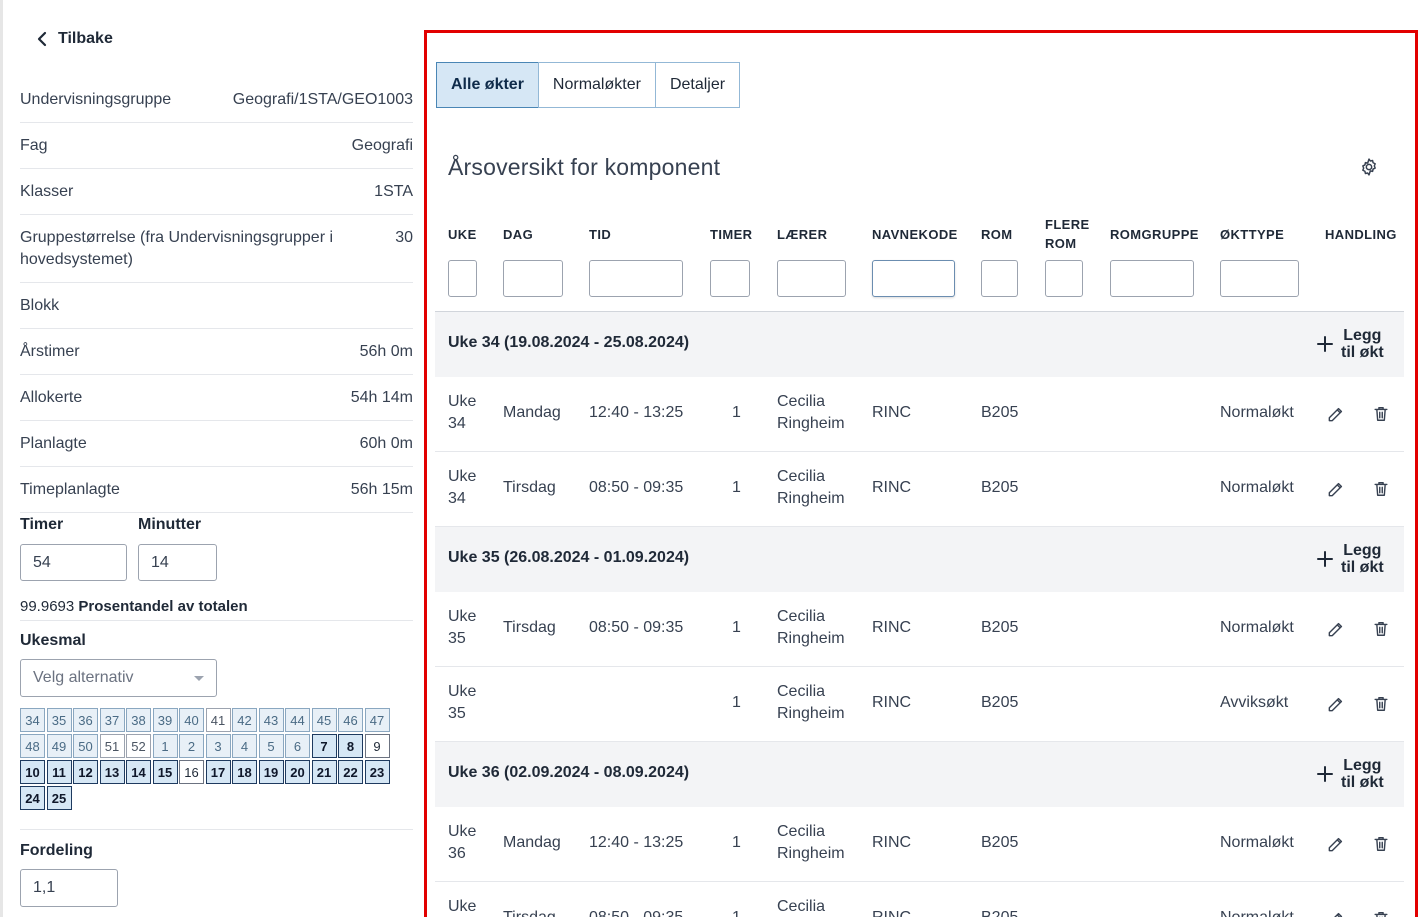 This screenshot has width=1424, height=917. I want to click on week-toggle: 2, so click(191, 746).